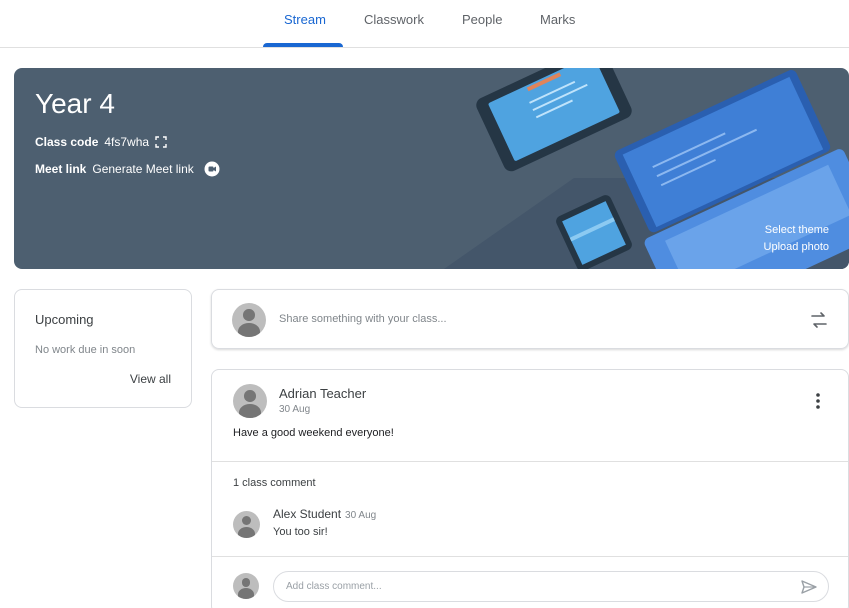 The height and width of the screenshot is (608, 849). Describe the element at coordinates (85, 350) in the screenshot. I see `upcoming-subtitle: No work due in soon` at that location.